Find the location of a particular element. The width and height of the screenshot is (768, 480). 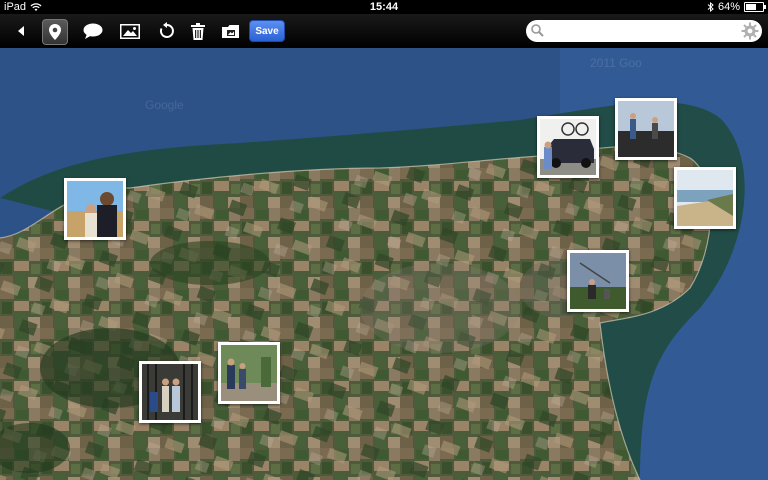

photo-family-garden-image is located at coordinates (249, 373).